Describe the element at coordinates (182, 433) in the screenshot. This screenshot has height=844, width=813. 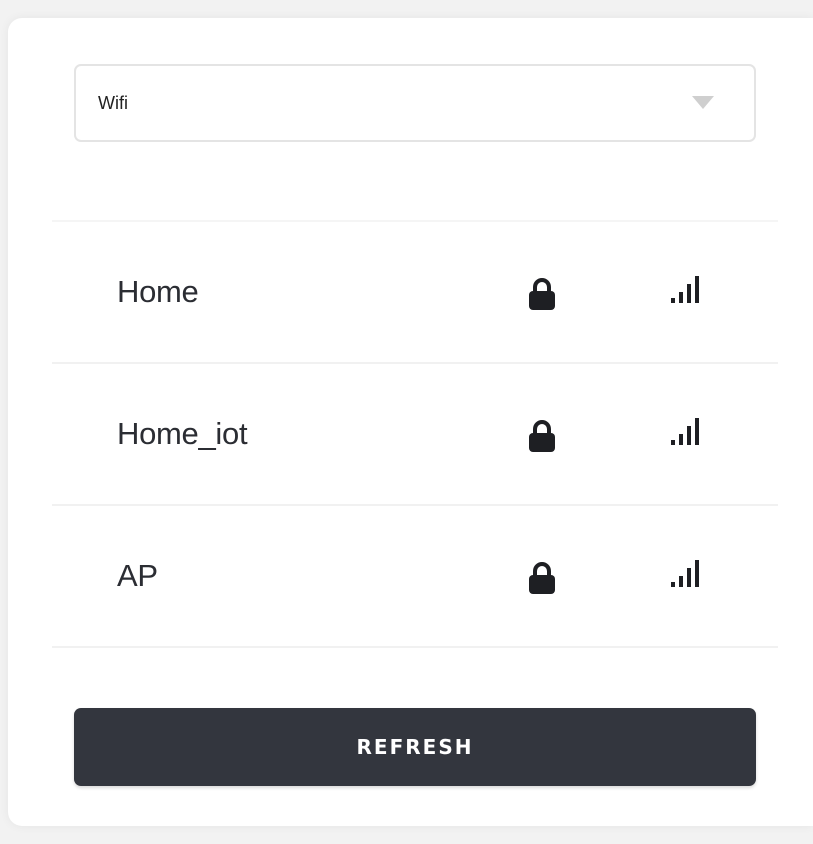
I see `network-ssid: Home_iot` at that location.